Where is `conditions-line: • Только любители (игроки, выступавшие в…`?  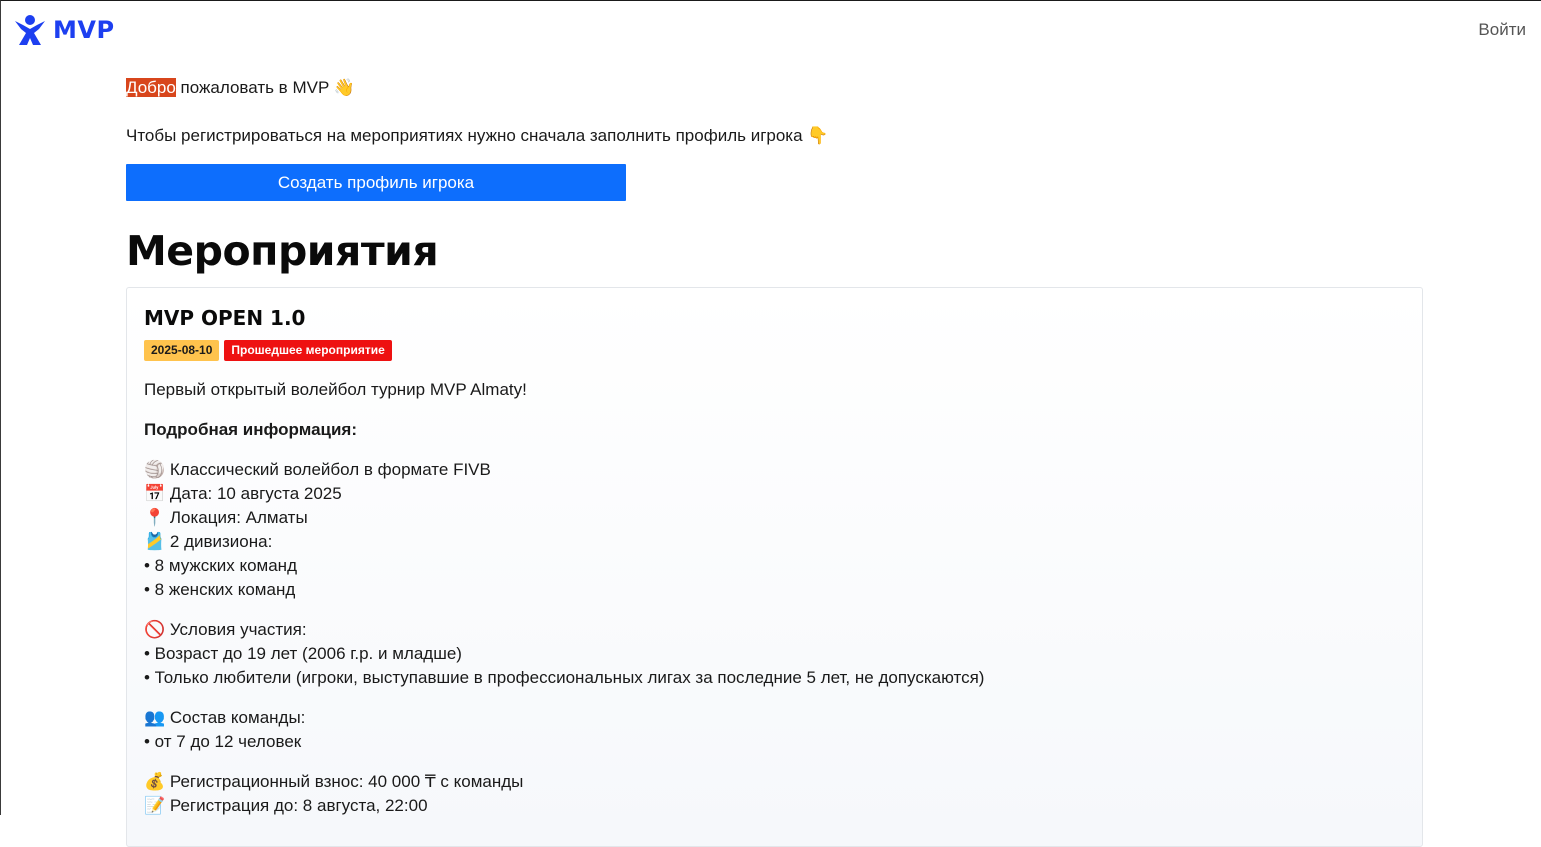 conditions-line: • Только любители (игроки, выступавшие в… is located at coordinates (564, 677).